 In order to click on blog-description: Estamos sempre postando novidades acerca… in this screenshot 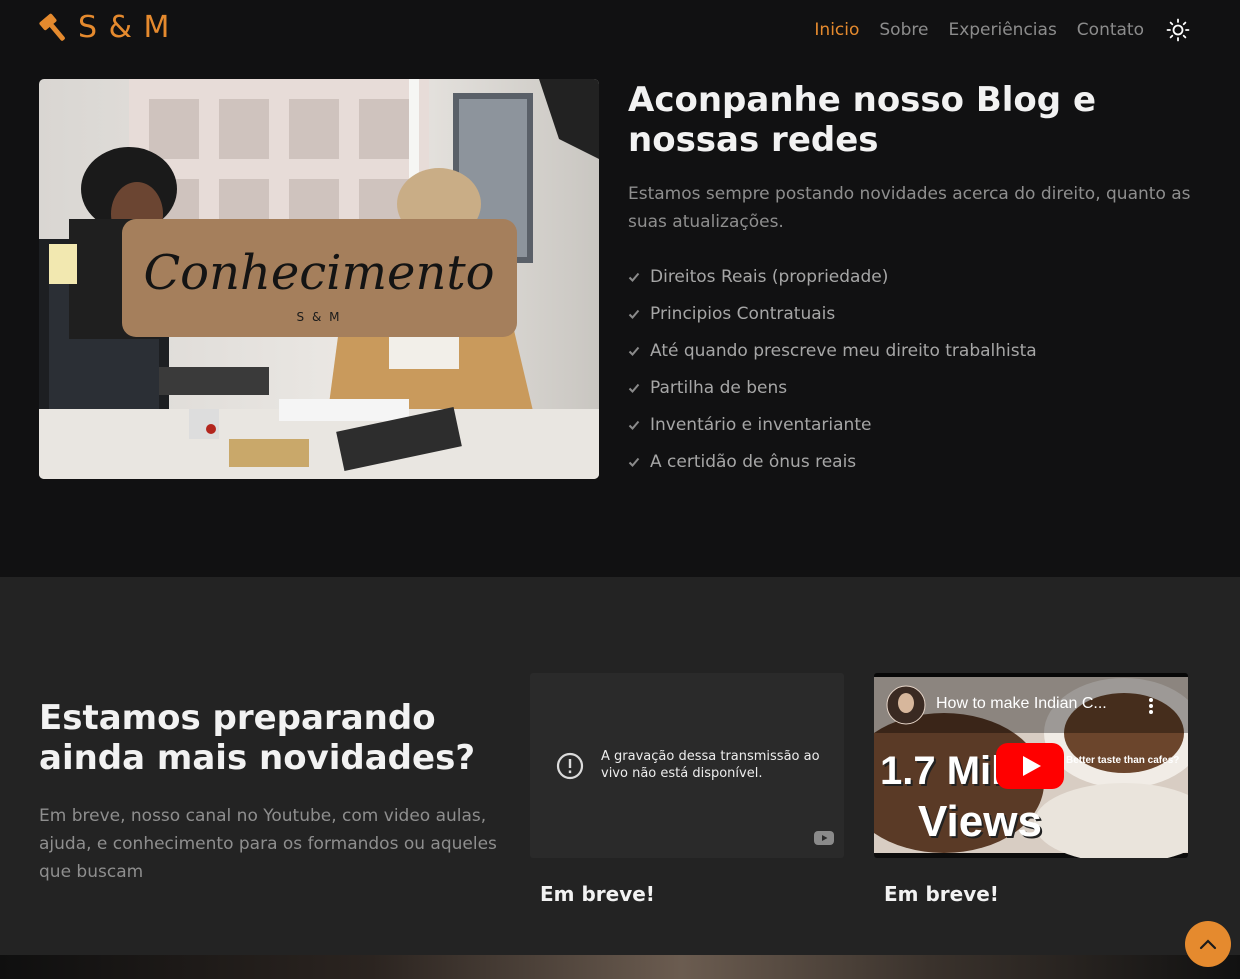, I will do `click(909, 208)`.